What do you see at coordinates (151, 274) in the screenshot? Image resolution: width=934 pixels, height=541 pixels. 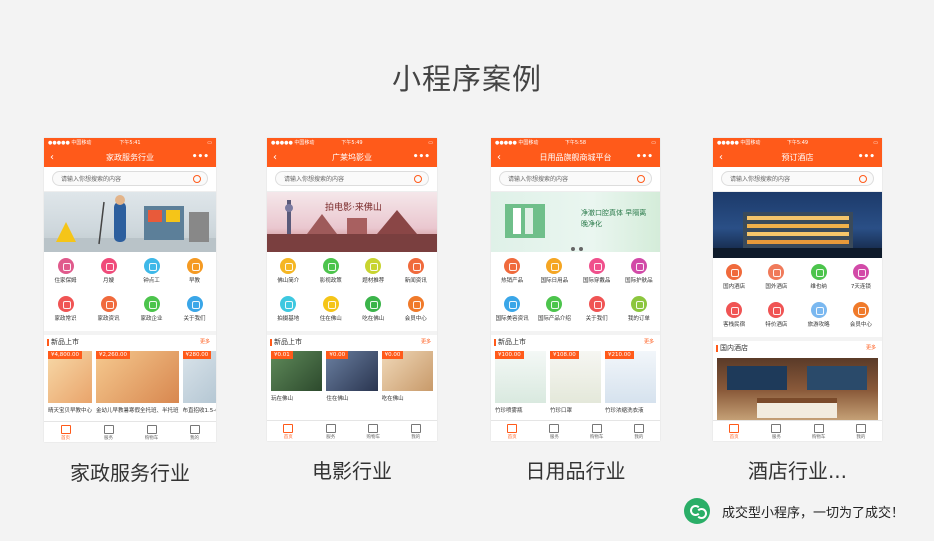 I see `grid-item: 钟点工` at bounding box center [151, 274].